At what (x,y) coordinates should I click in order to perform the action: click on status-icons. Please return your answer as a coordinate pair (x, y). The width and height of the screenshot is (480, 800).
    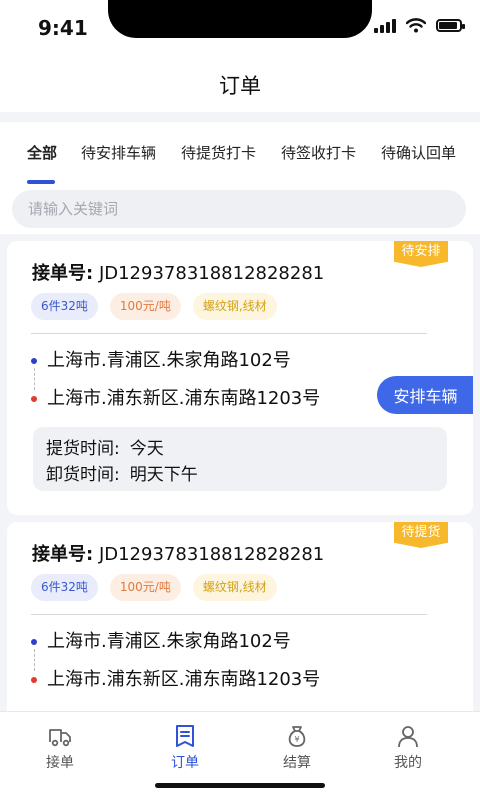
    Looking at the image, I should click on (419, 25).